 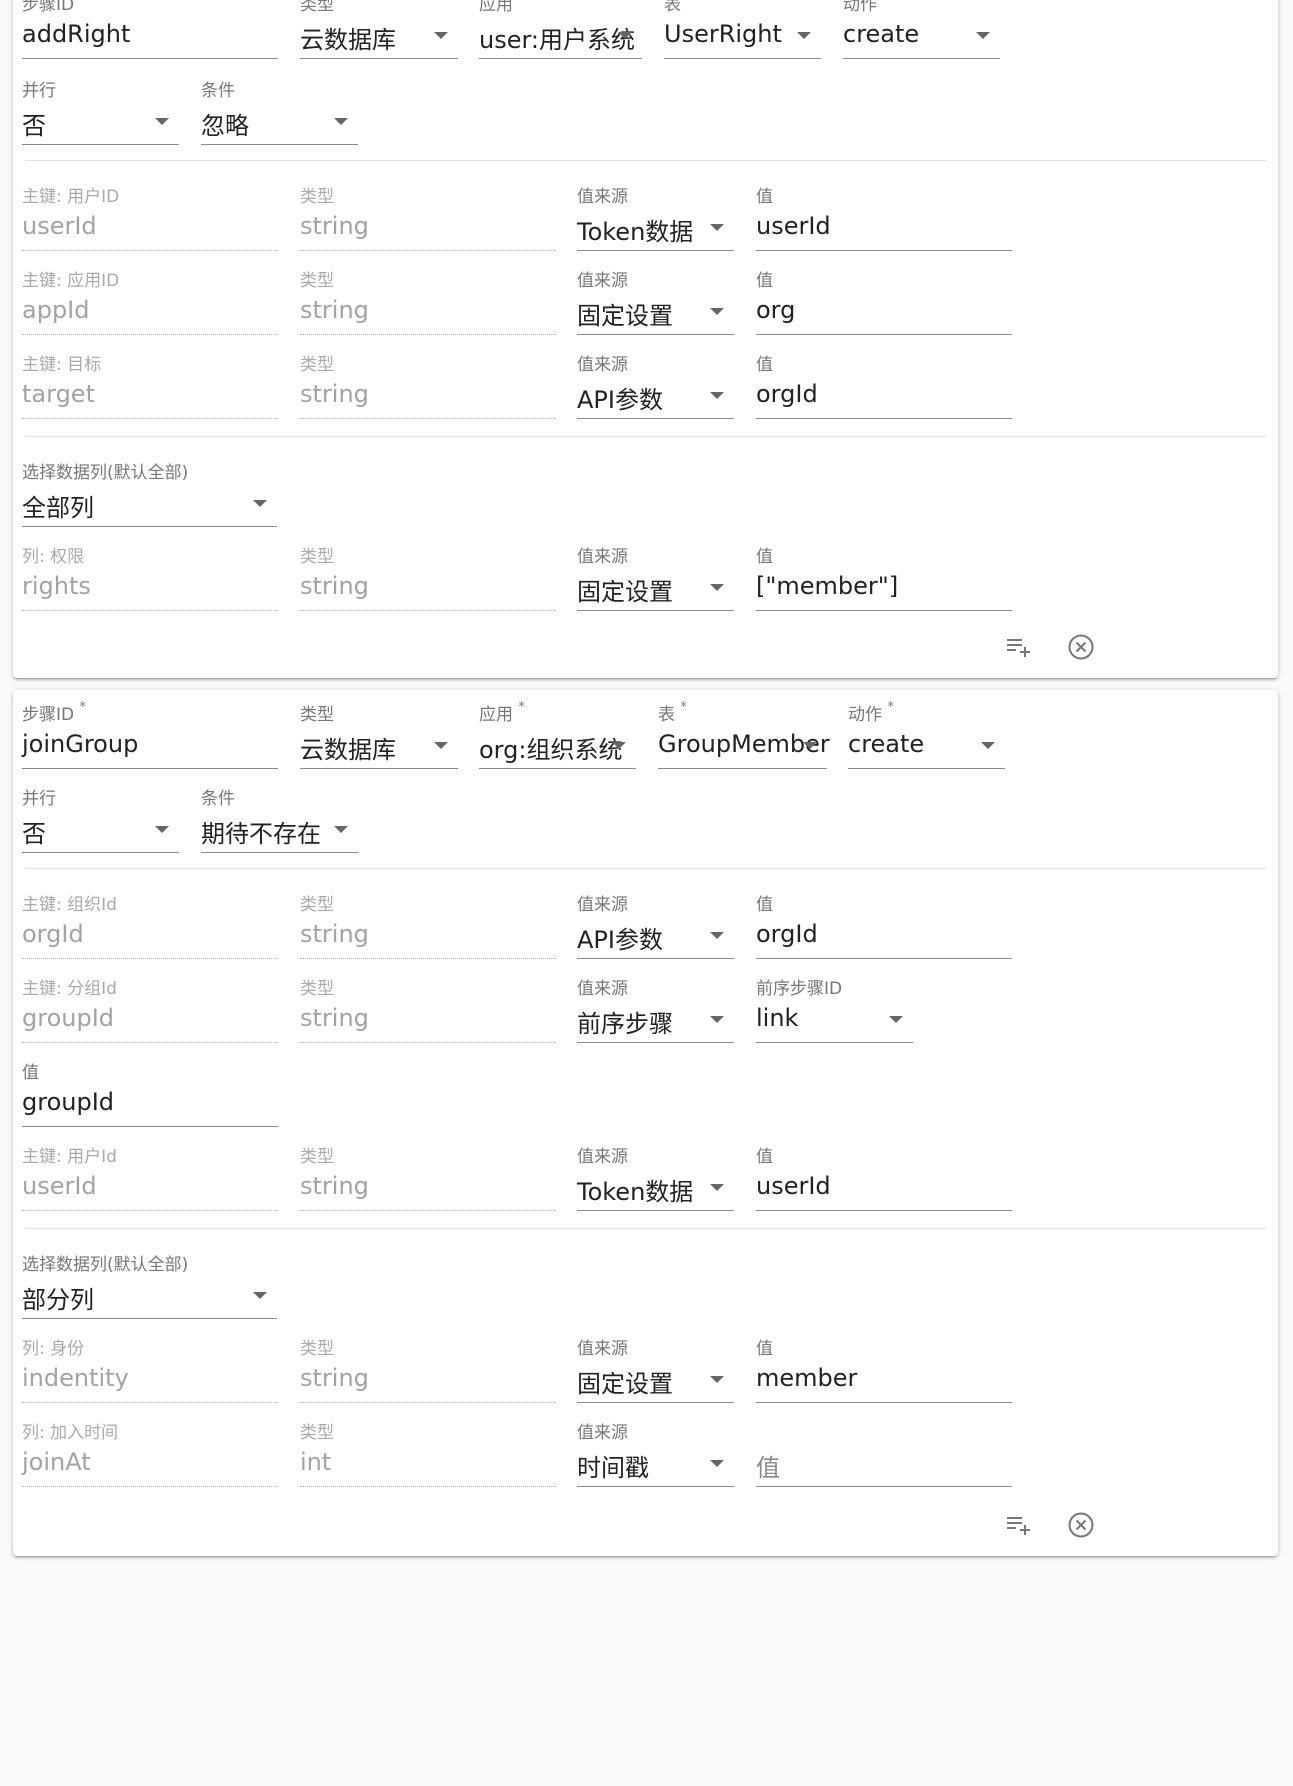 What do you see at coordinates (787, 394) in the screenshot?
I see `value-text: orgId` at bounding box center [787, 394].